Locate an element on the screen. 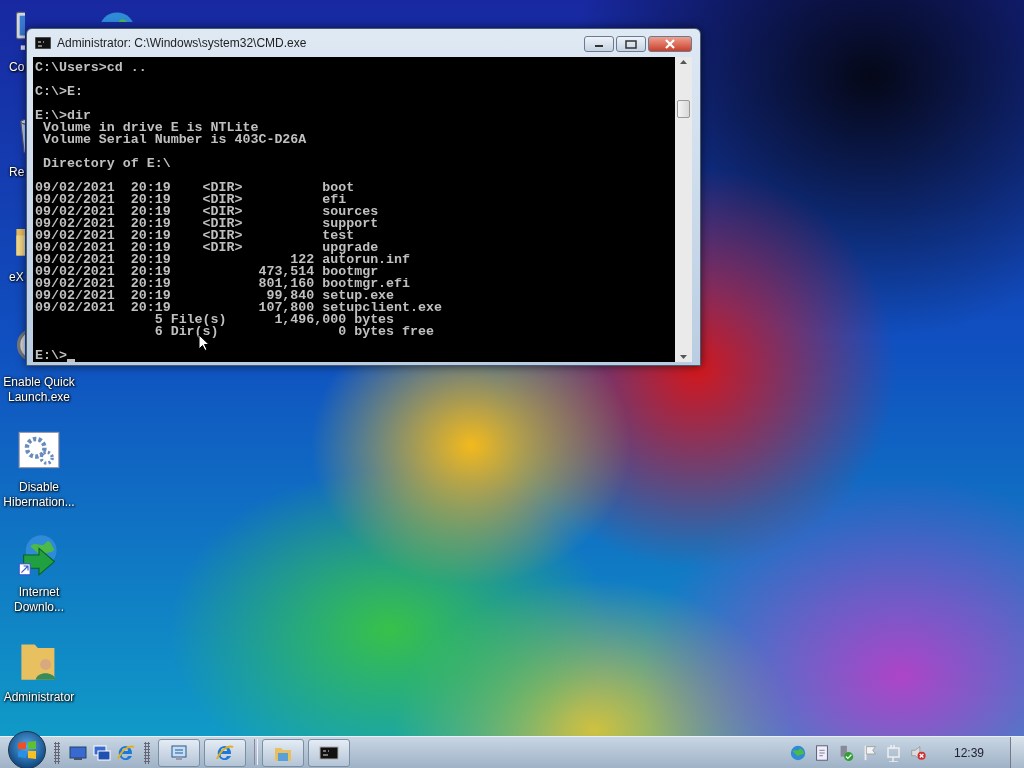 The image size is (1024, 768). maximize-icon is located at coordinates (631, 44).